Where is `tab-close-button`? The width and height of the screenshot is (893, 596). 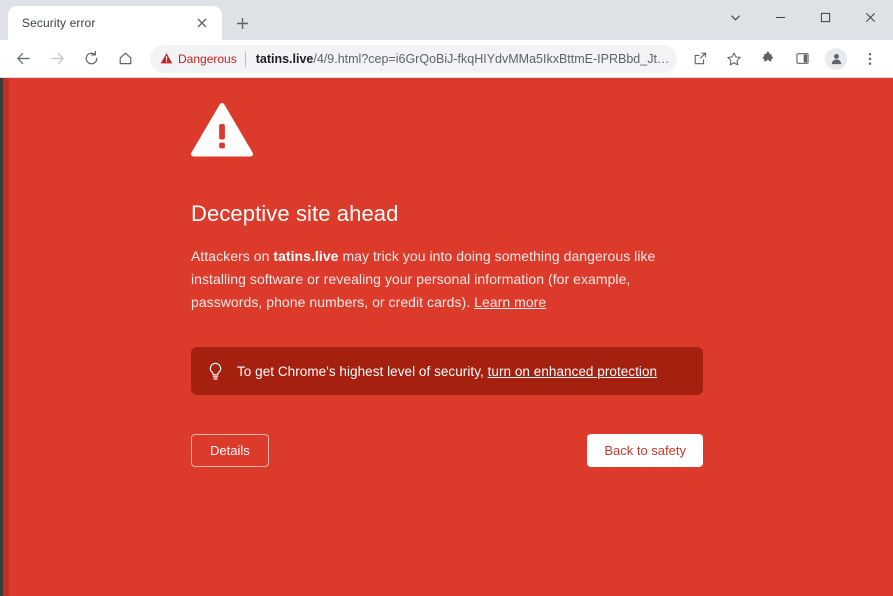 tab-close-button is located at coordinates (202, 23).